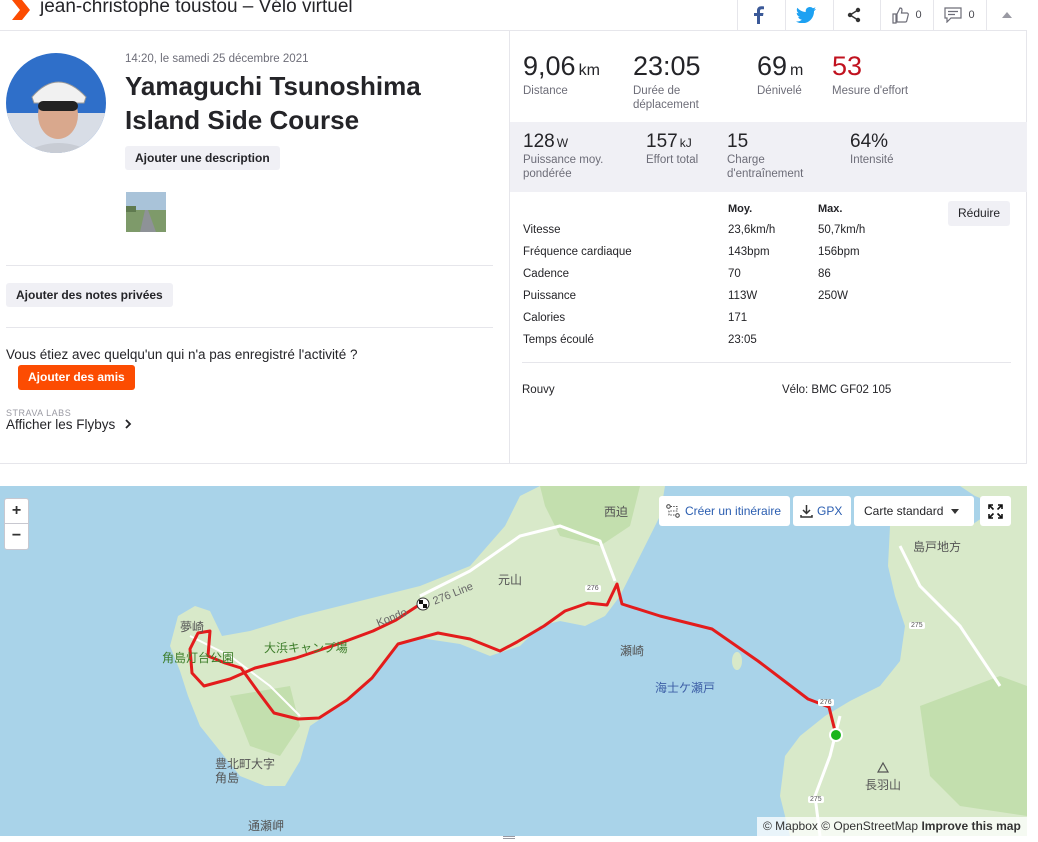  Describe the element at coordinates (196, 8) in the screenshot. I see `page-title: jean-christophe toustou – Vélo virtuel` at that location.